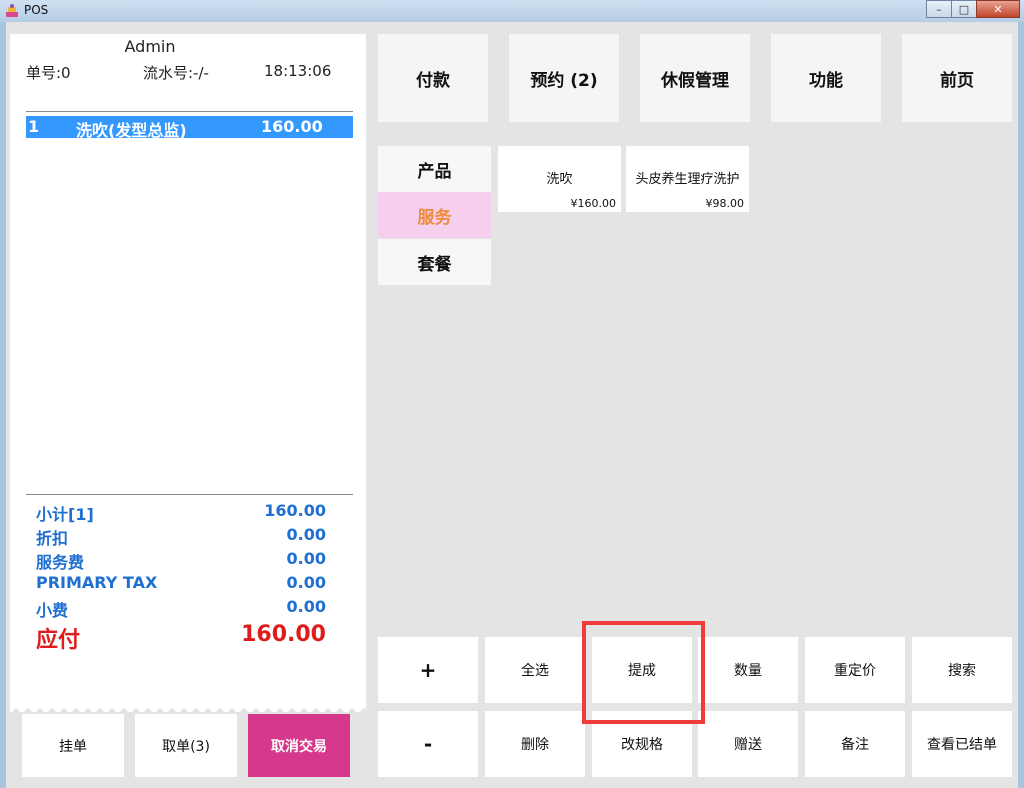  I want to click on tax-label: PRIMARY TAX, so click(97, 582).